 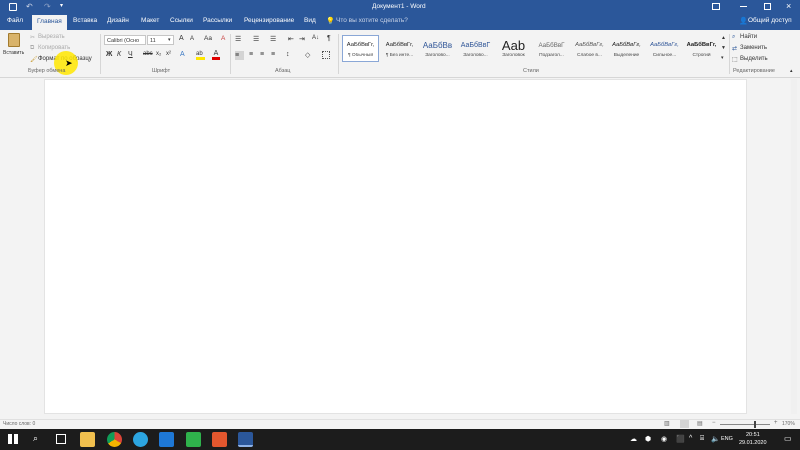 What do you see at coordinates (788, 438) in the screenshot?
I see `notifications-icon: ▭` at bounding box center [788, 438].